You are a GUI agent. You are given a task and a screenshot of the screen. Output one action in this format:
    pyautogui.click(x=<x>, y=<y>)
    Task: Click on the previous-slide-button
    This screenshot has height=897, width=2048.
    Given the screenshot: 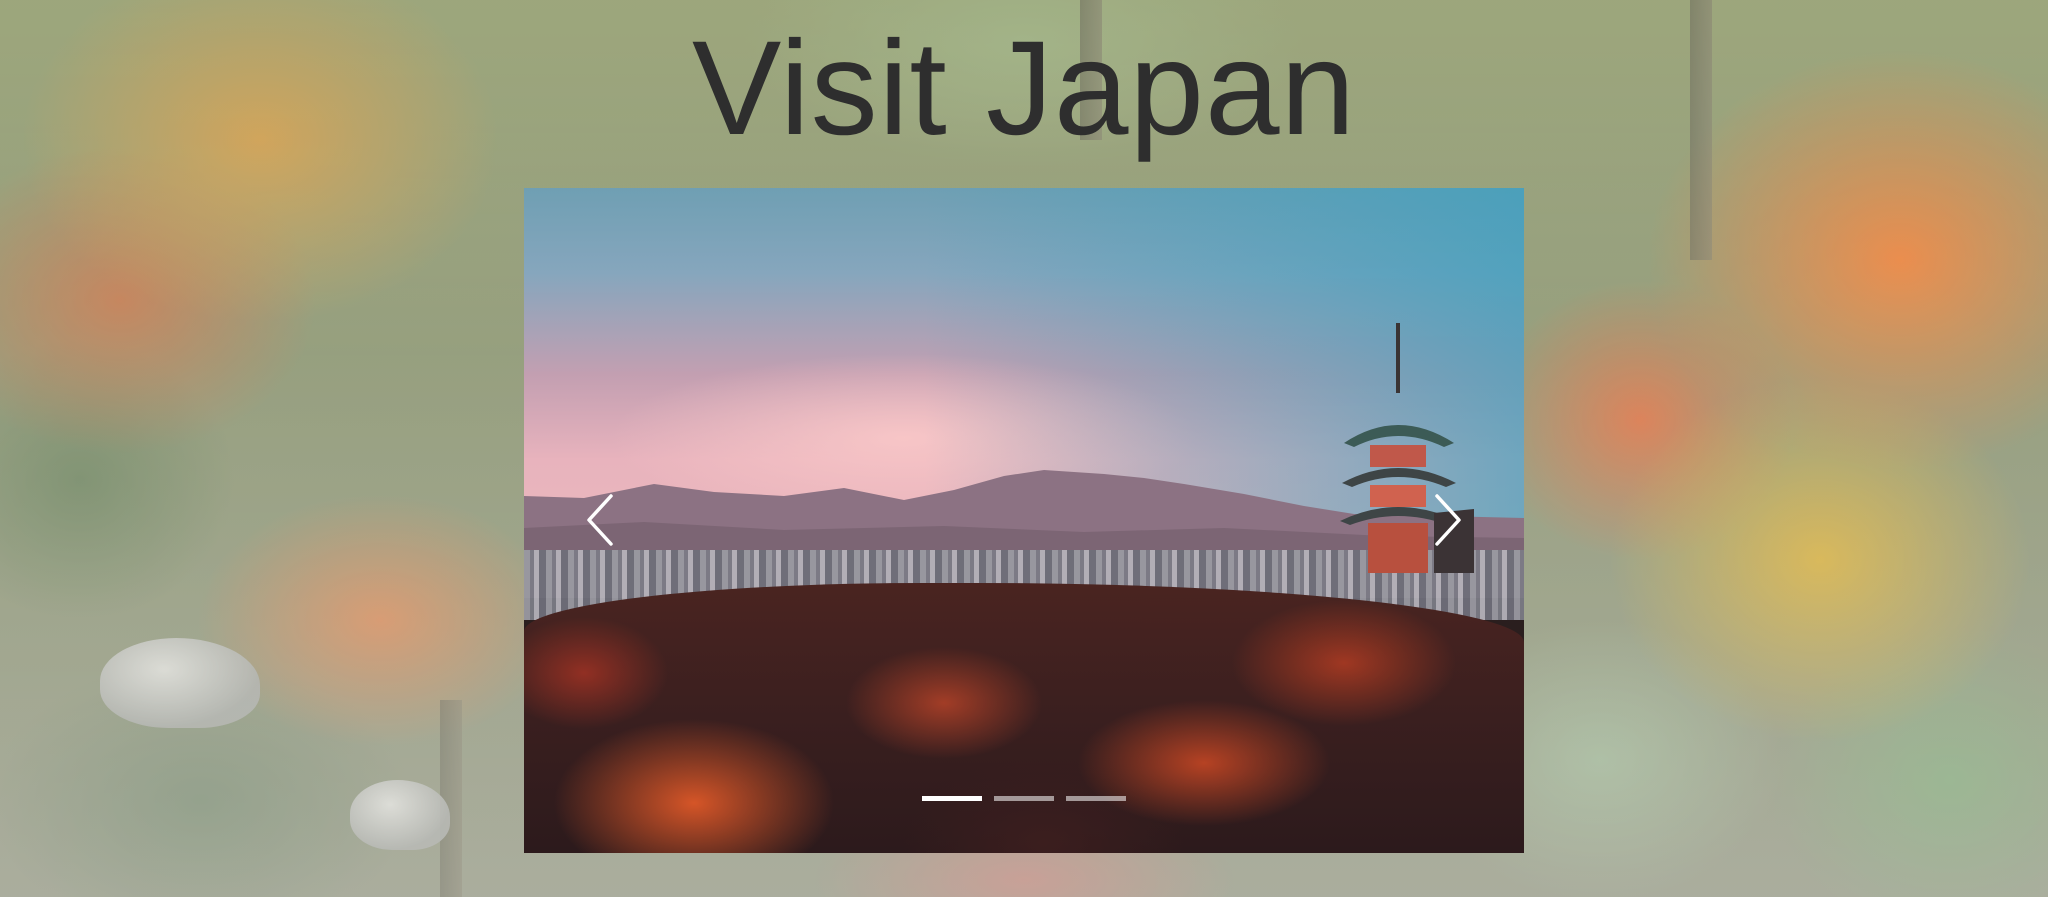 What is the action you would take?
    pyautogui.click(x=600, y=520)
    